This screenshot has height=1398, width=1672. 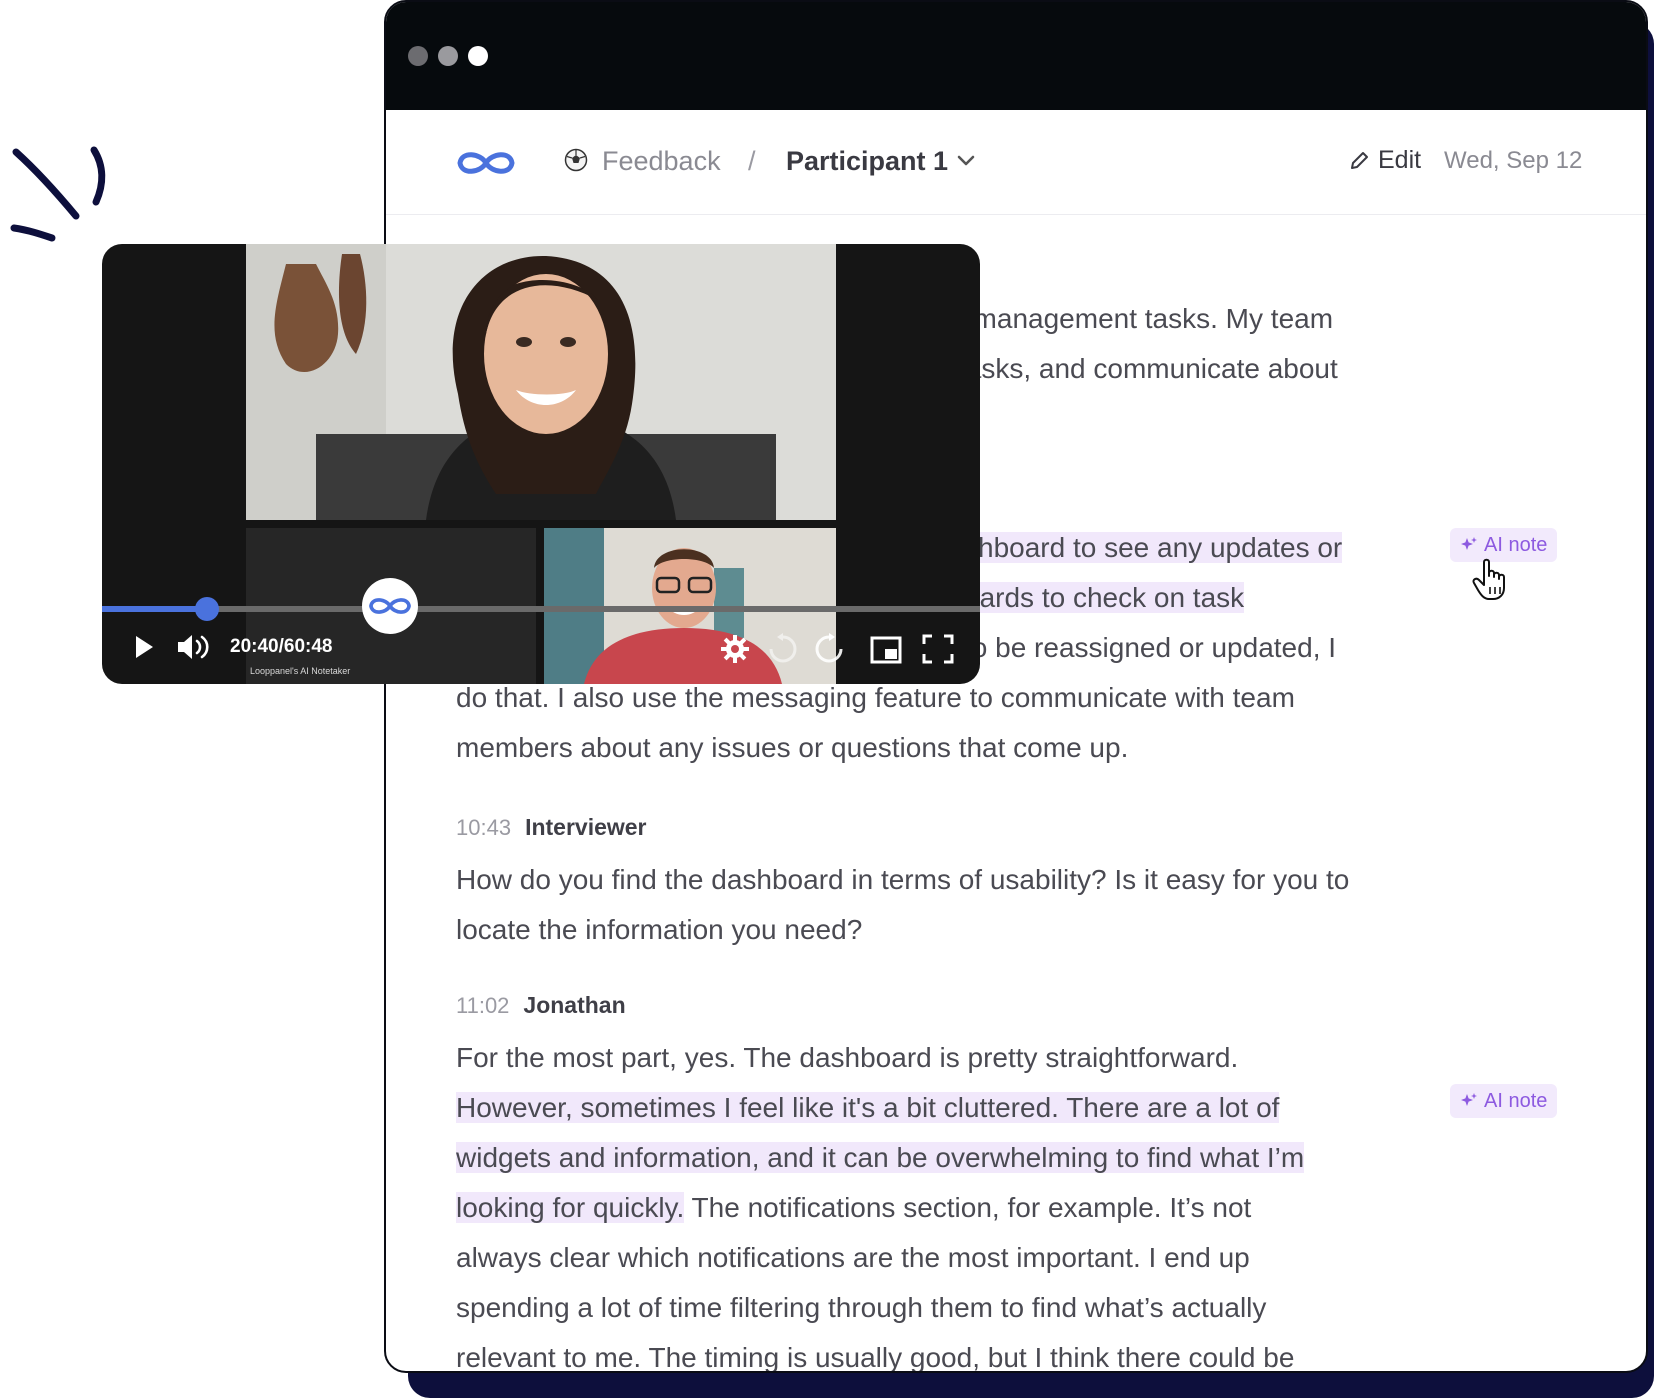 What do you see at coordinates (144, 647) in the screenshot?
I see `play-icon` at bounding box center [144, 647].